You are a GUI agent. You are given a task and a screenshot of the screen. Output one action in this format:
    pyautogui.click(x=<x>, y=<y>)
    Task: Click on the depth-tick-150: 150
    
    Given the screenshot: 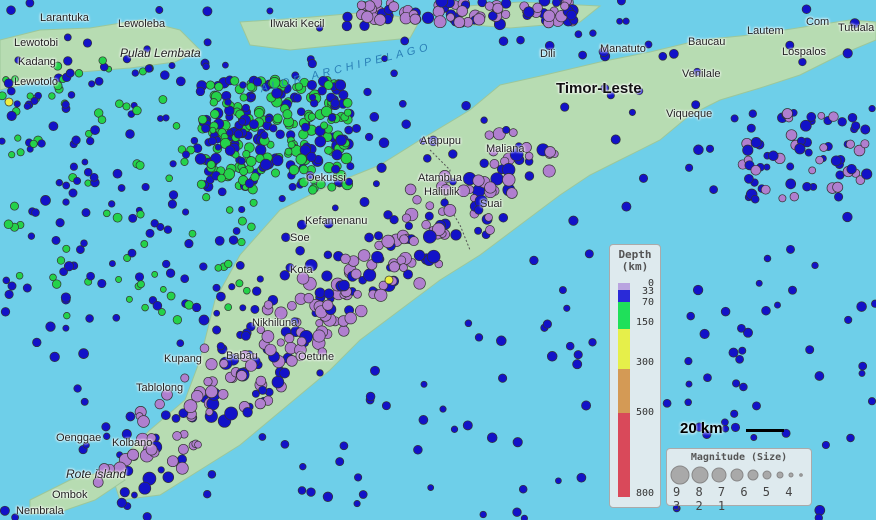 What is the action you would take?
    pyautogui.click(x=644, y=322)
    